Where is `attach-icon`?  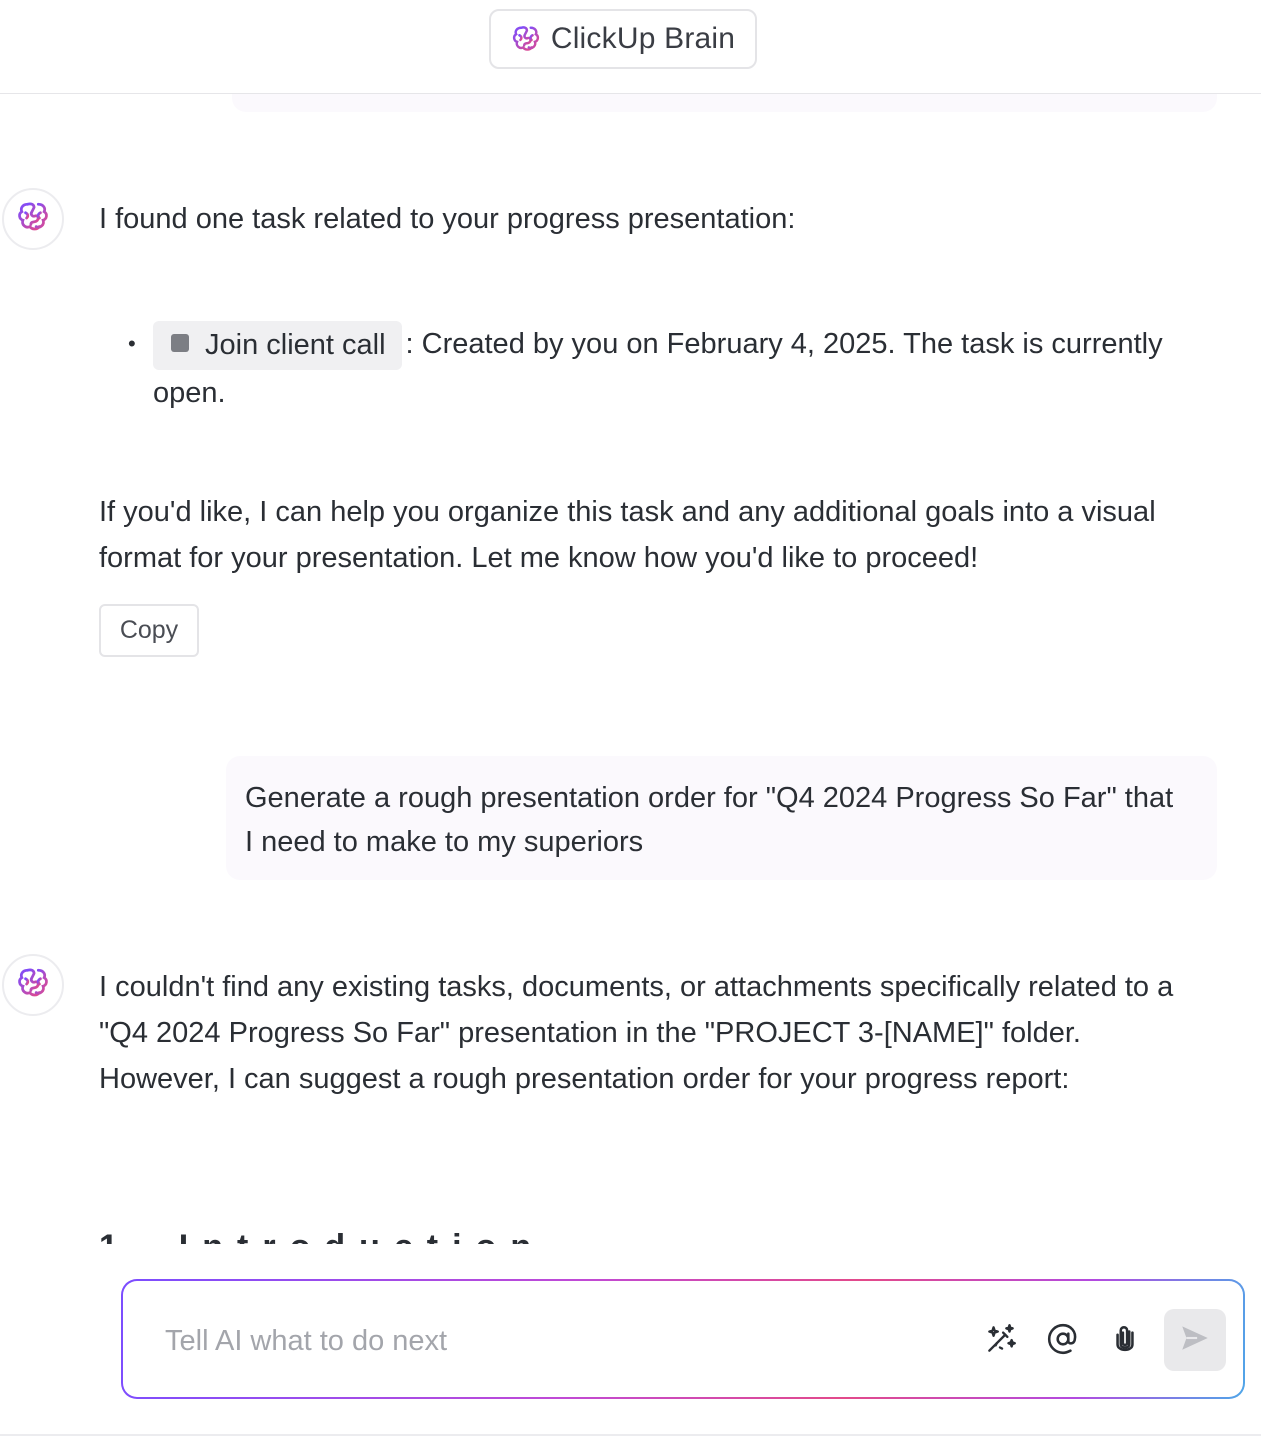
attach-icon is located at coordinates (1125, 1339).